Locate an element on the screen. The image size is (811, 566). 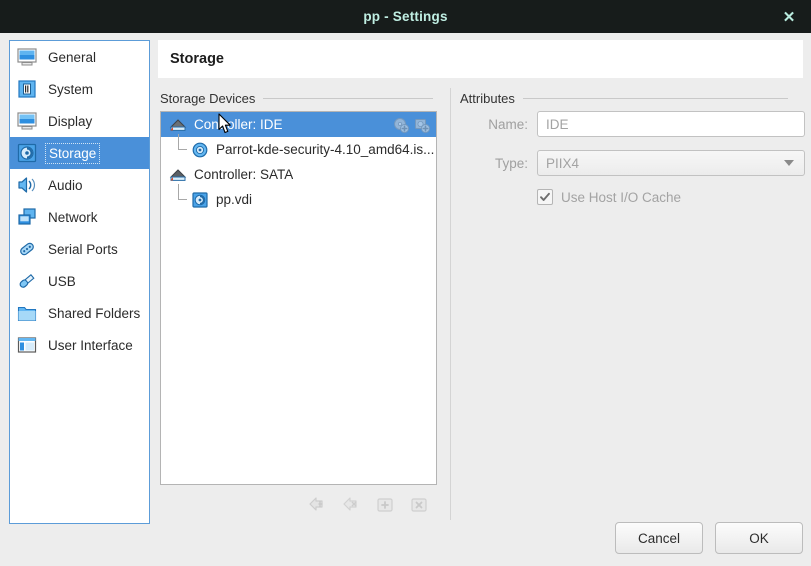
attributes-form: Name: IDE Type: PIIX4 Use Host I/O Cache is located at coordinates (632, 158).